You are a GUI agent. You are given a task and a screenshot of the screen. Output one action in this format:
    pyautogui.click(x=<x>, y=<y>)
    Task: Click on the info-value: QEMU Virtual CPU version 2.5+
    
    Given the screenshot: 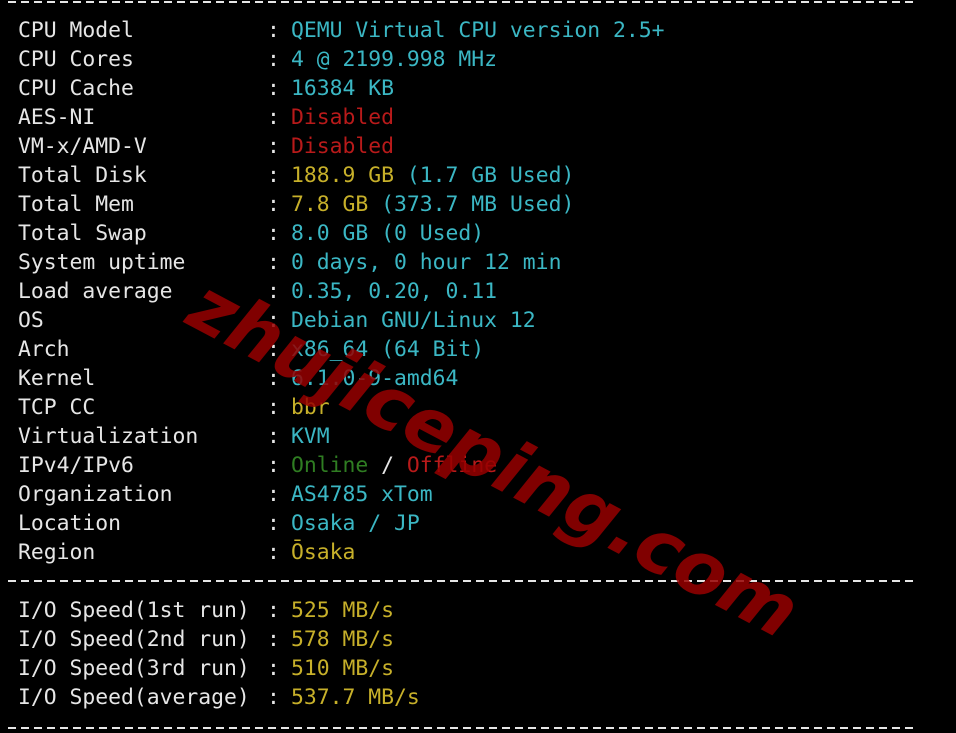 What is the action you would take?
    pyautogui.click(x=478, y=30)
    